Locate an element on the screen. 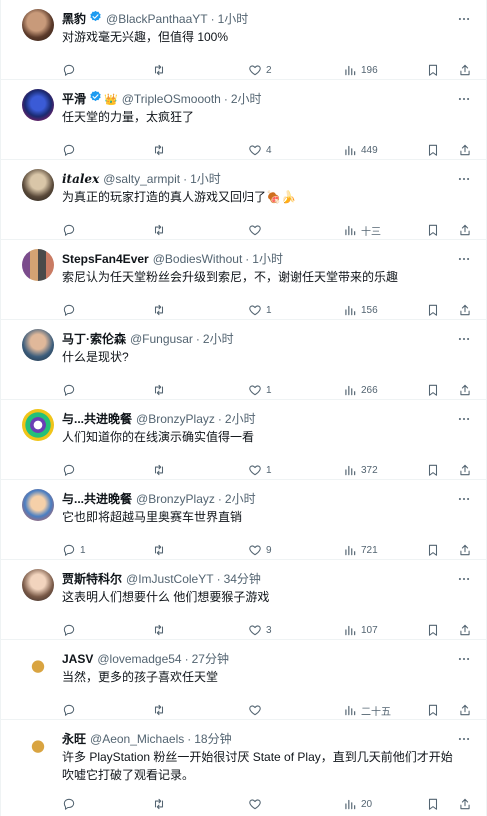 The width and height of the screenshot is (487, 816). views-button: 721 is located at coordinates (360, 550).